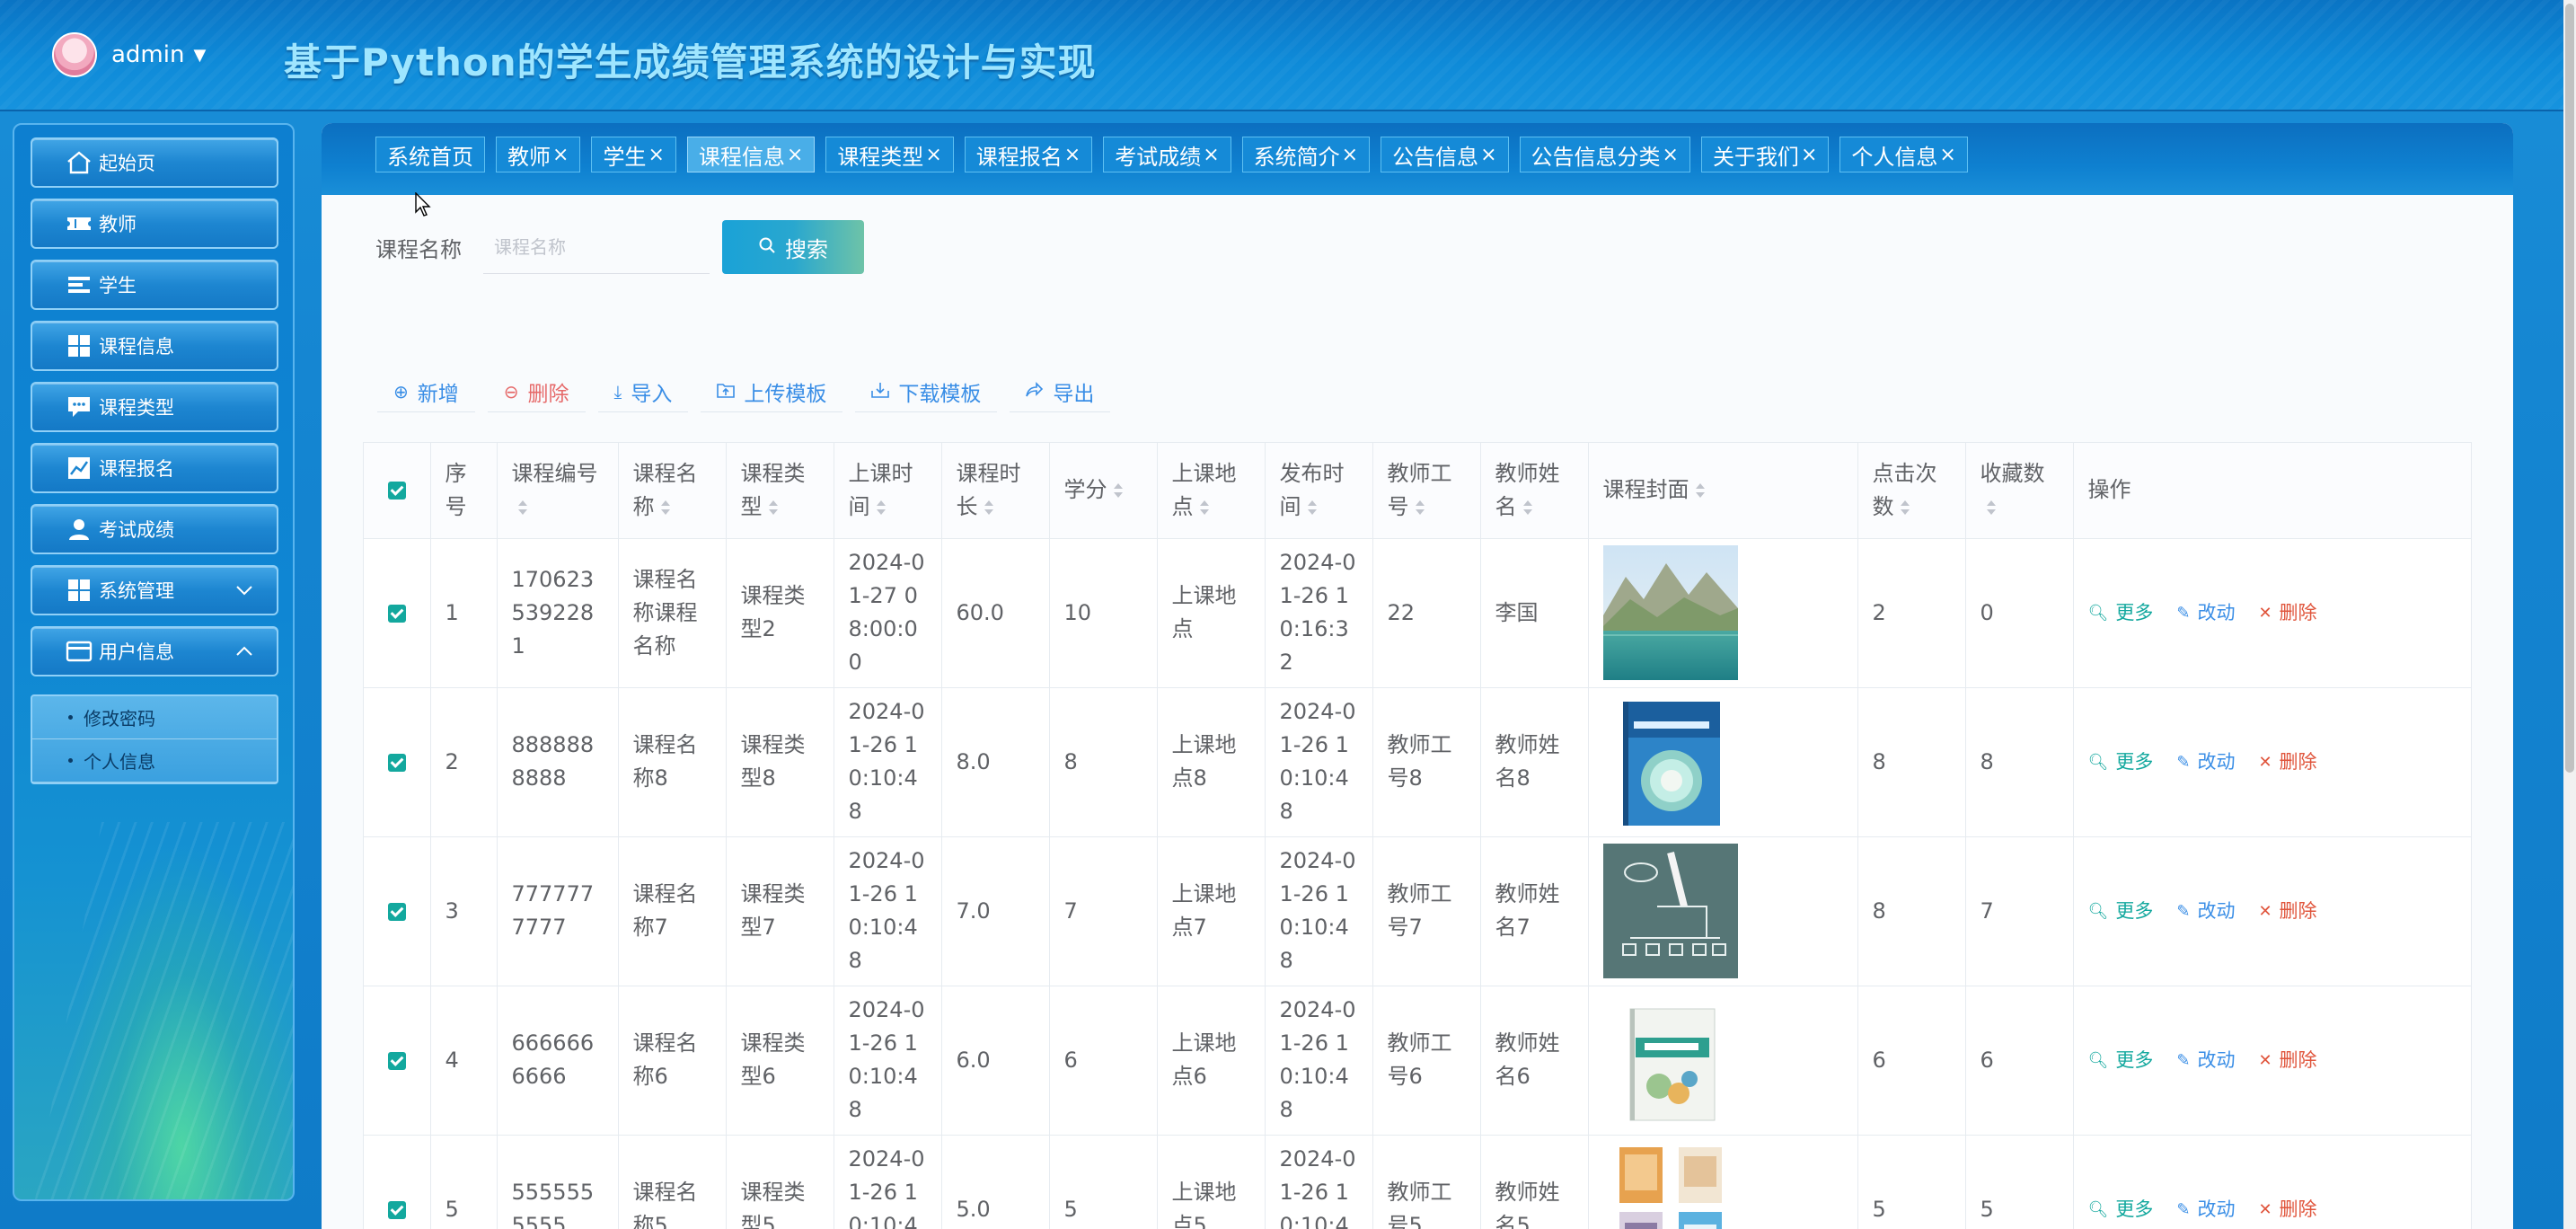  What do you see at coordinates (633, 154) in the screenshot?
I see `tab: 学生 ×` at bounding box center [633, 154].